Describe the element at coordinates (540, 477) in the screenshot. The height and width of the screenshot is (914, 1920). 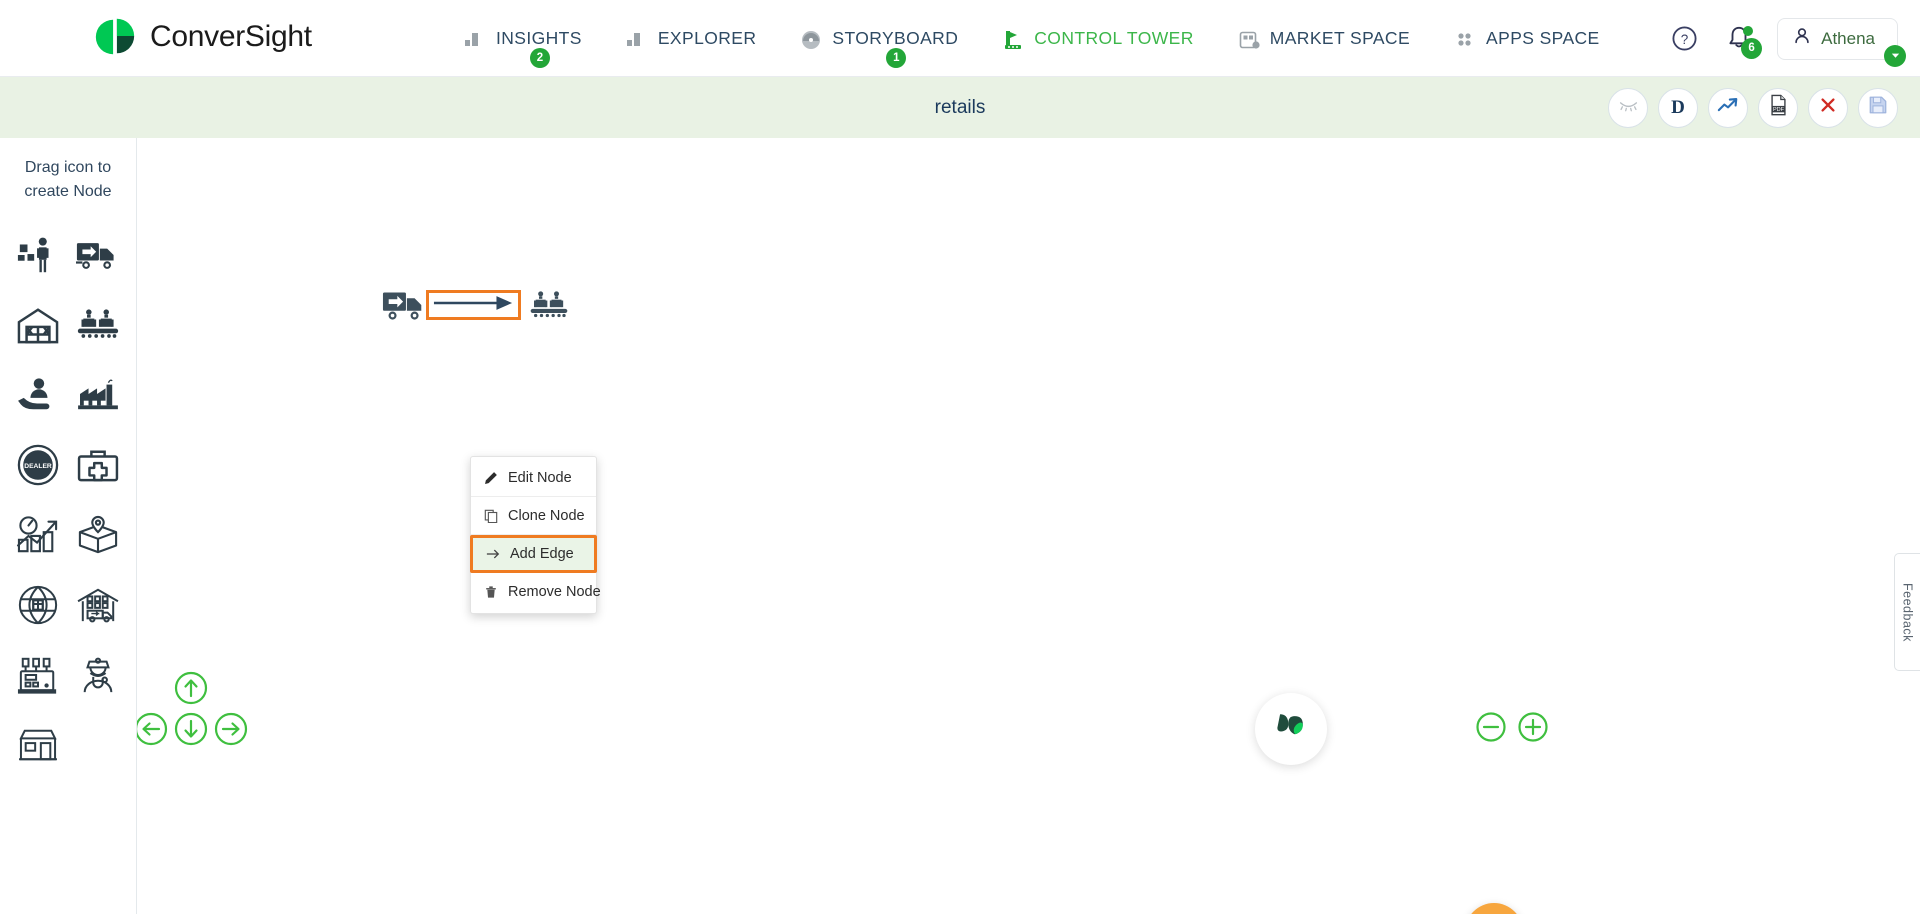
I see `context-menu-label: Edit Node` at that location.